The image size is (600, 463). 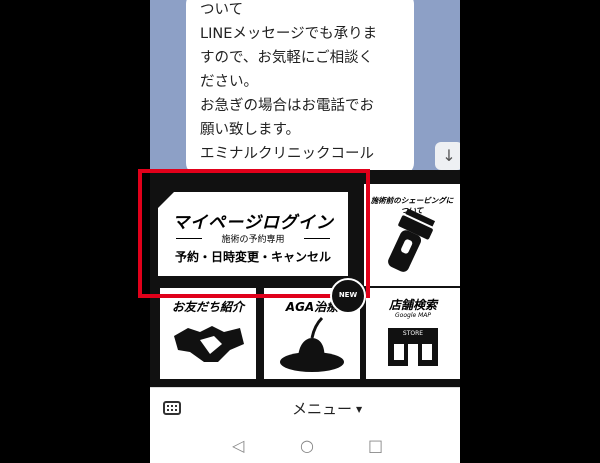 I want to click on friend-referral-tile: お友だち紹介, so click(x=208, y=333).